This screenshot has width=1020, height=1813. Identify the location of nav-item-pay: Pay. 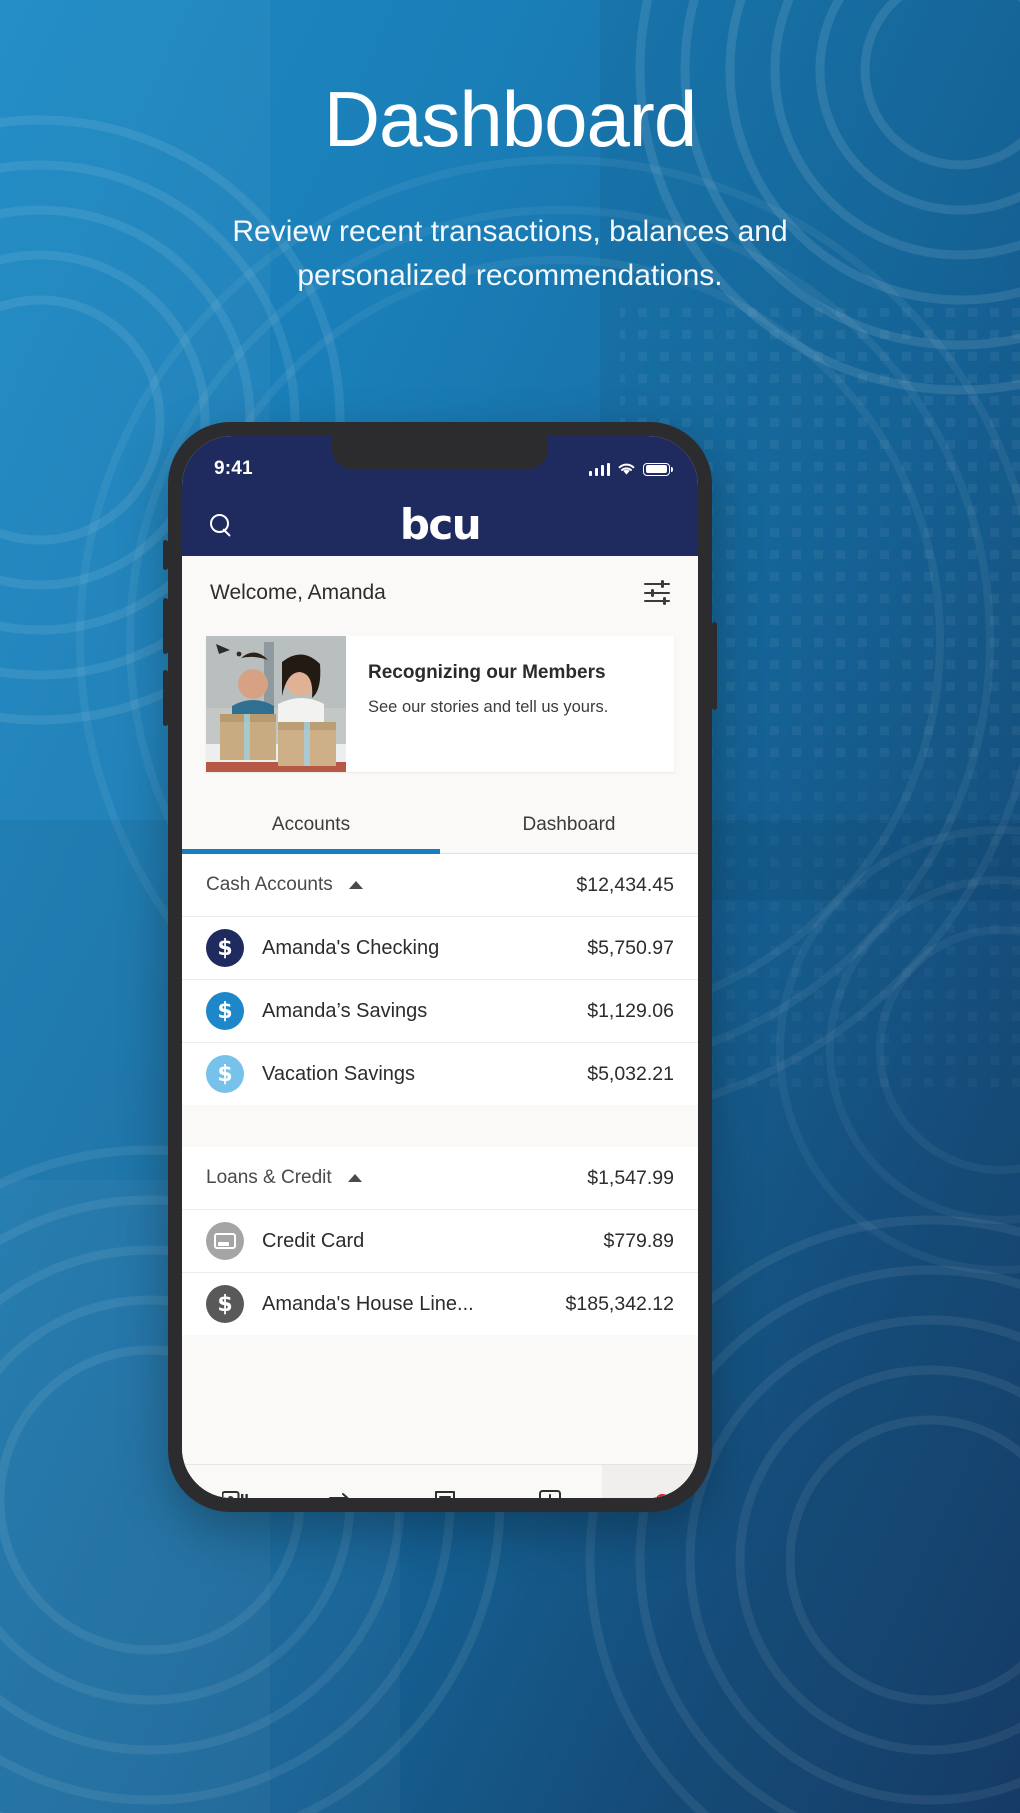
(444, 1481).